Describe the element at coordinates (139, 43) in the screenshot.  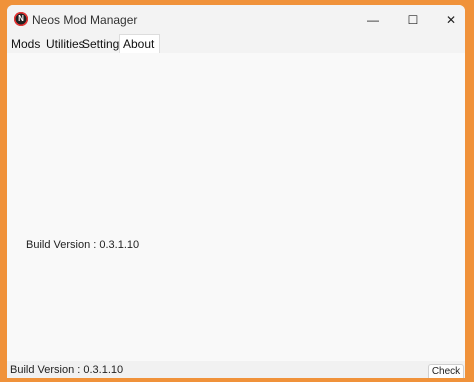
I see `tab-about: About` at that location.